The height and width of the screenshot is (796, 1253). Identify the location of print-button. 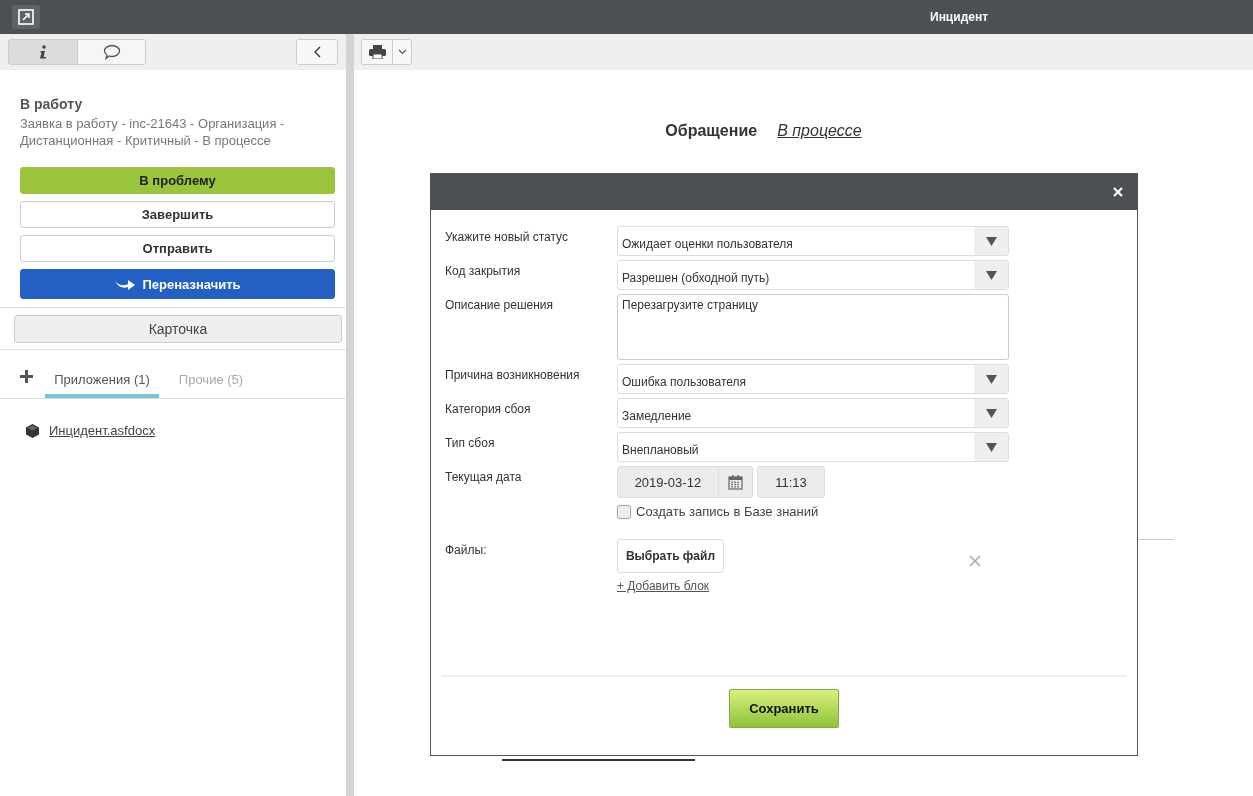
(386, 52).